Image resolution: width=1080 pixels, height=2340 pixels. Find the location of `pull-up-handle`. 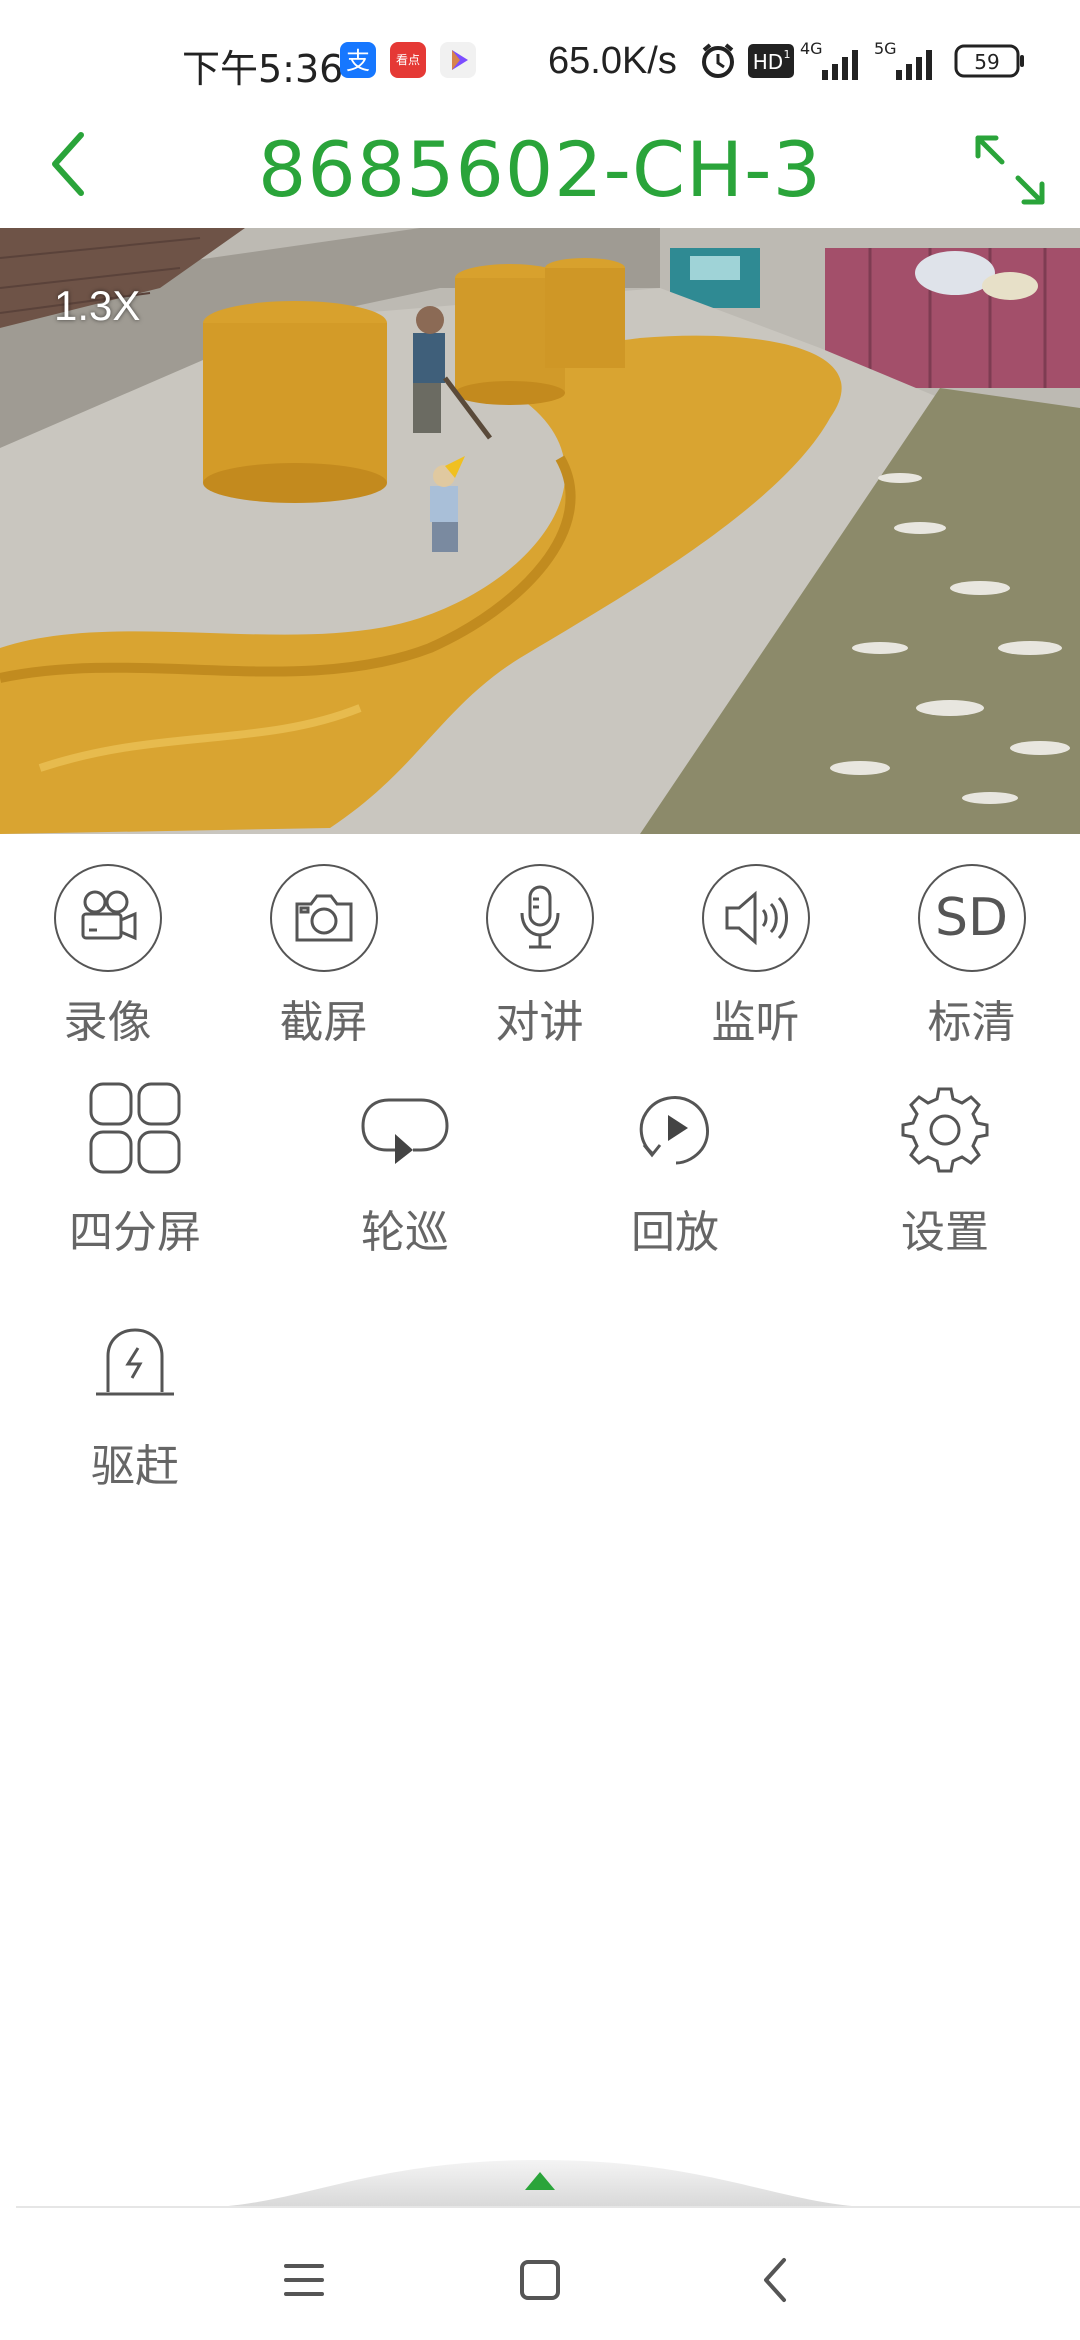

pull-up-handle is located at coordinates (540, 2180).